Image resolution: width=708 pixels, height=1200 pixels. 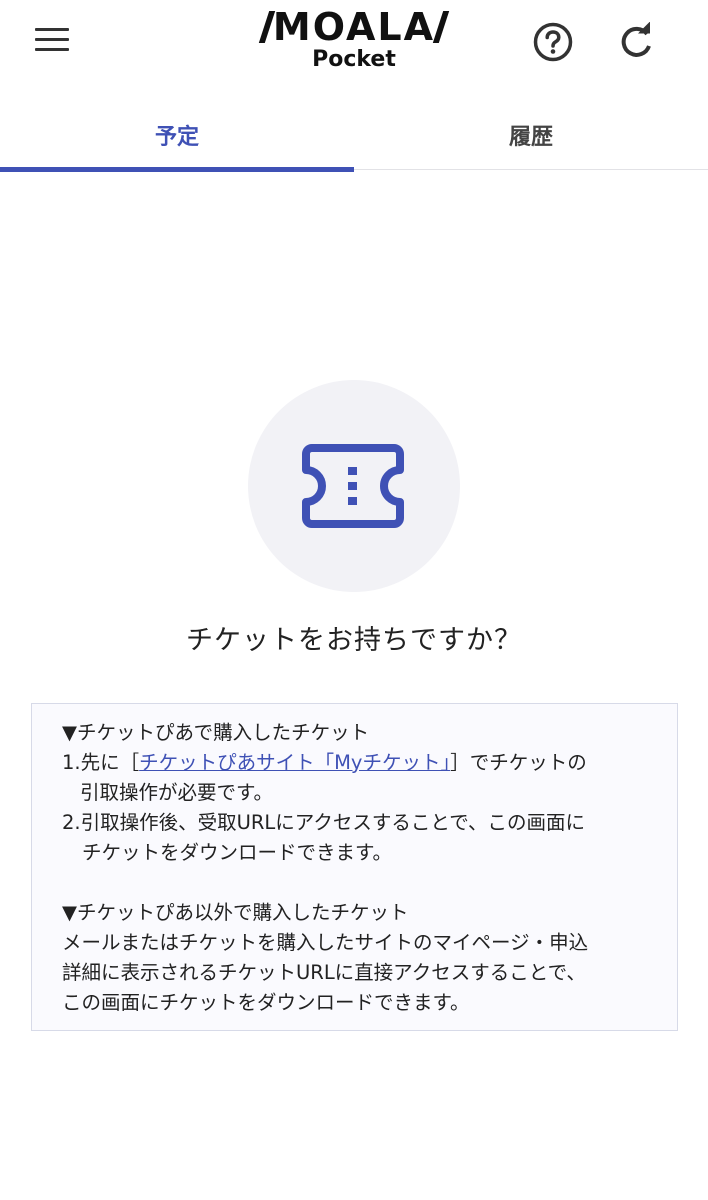 What do you see at coordinates (324, 972) in the screenshot?
I see `section2-line2: 詳細に表示されるチケットURLに直接アクセスすることで、` at bounding box center [324, 972].